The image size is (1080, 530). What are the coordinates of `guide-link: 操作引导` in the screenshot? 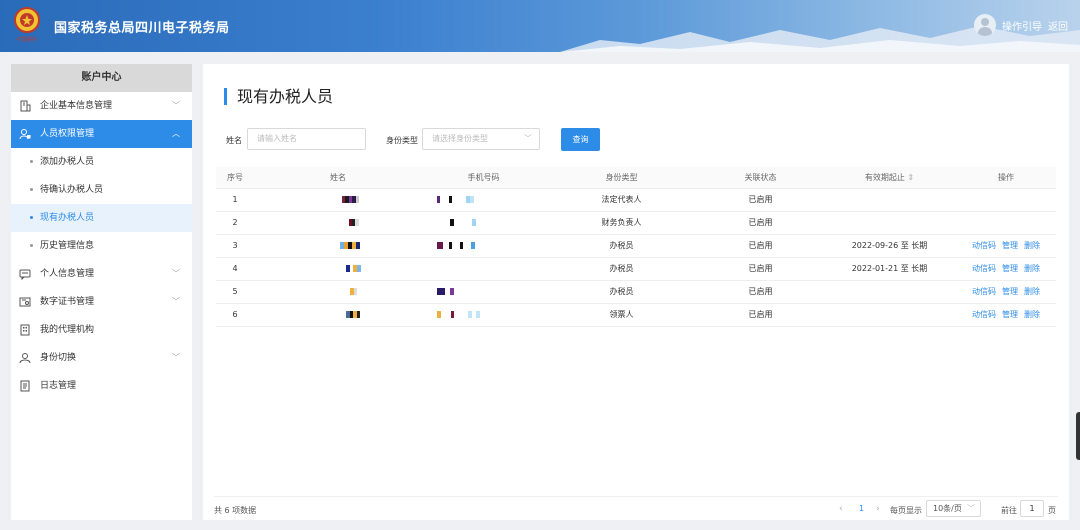 It's located at (1022, 25).